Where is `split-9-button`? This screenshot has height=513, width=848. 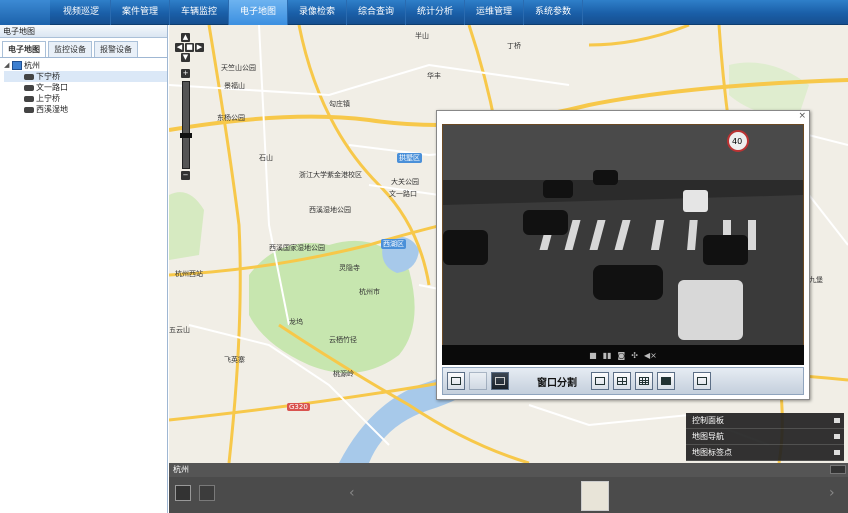 split-9-button is located at coordinates (644, 381).